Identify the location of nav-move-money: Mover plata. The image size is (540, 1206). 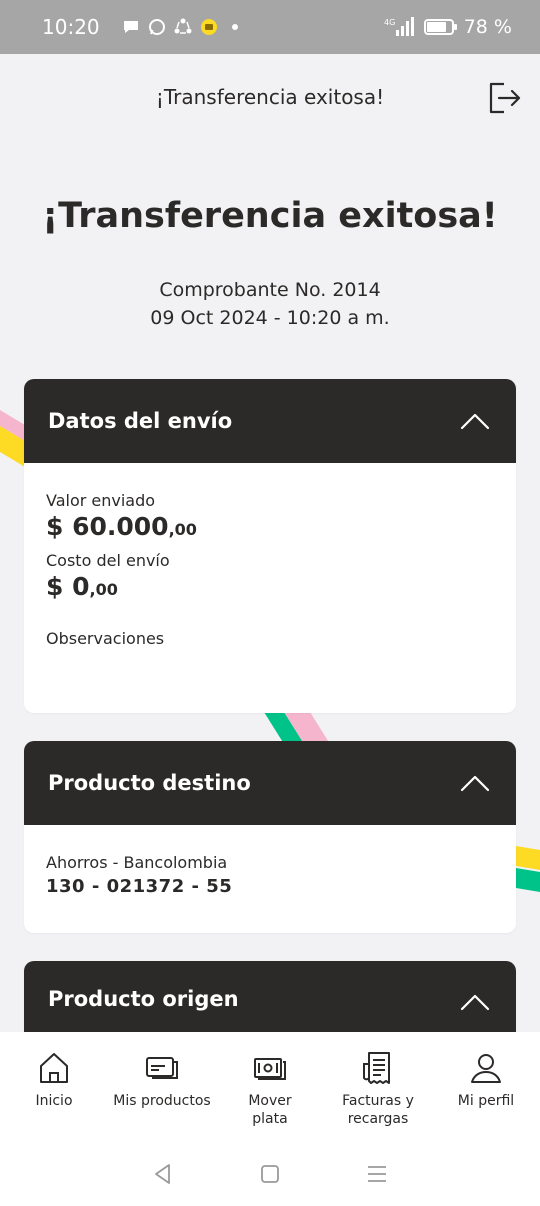
(270, 1096).